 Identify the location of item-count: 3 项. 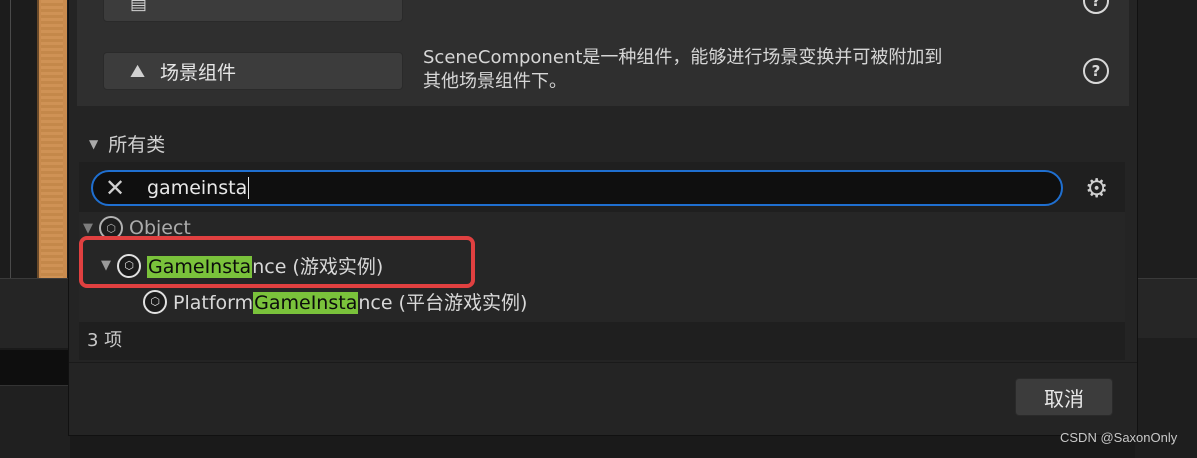
(105, 340).